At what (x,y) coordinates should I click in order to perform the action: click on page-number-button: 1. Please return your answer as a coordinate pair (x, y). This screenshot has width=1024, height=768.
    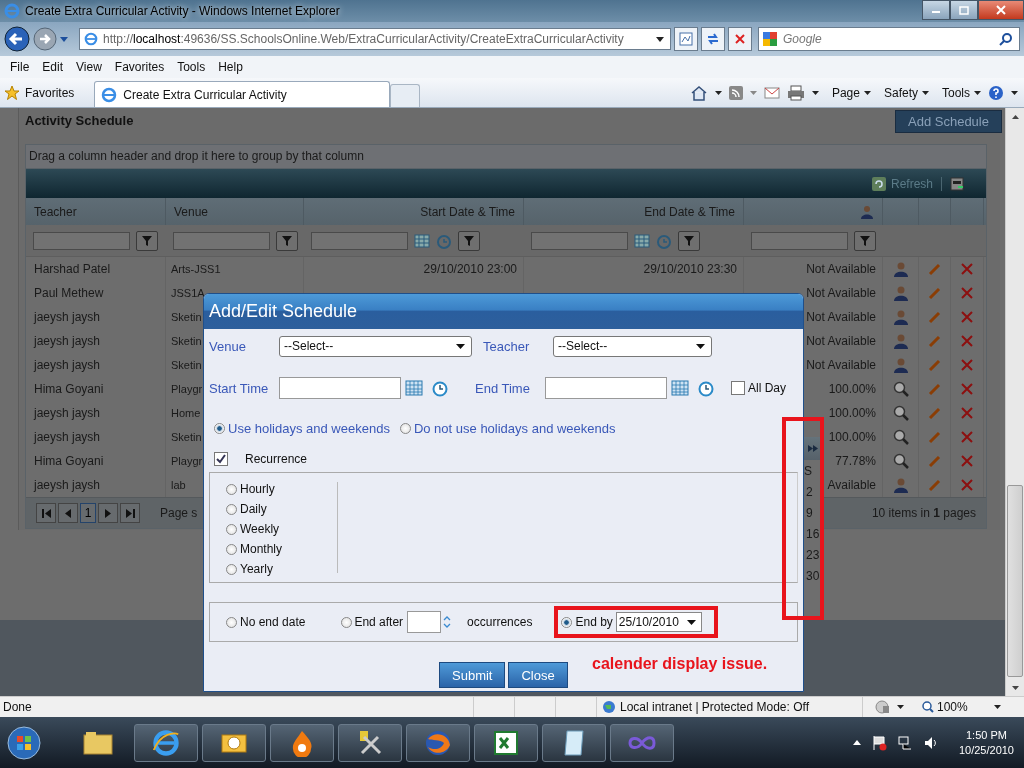
    Looking at the image, I should click on (88, 513).